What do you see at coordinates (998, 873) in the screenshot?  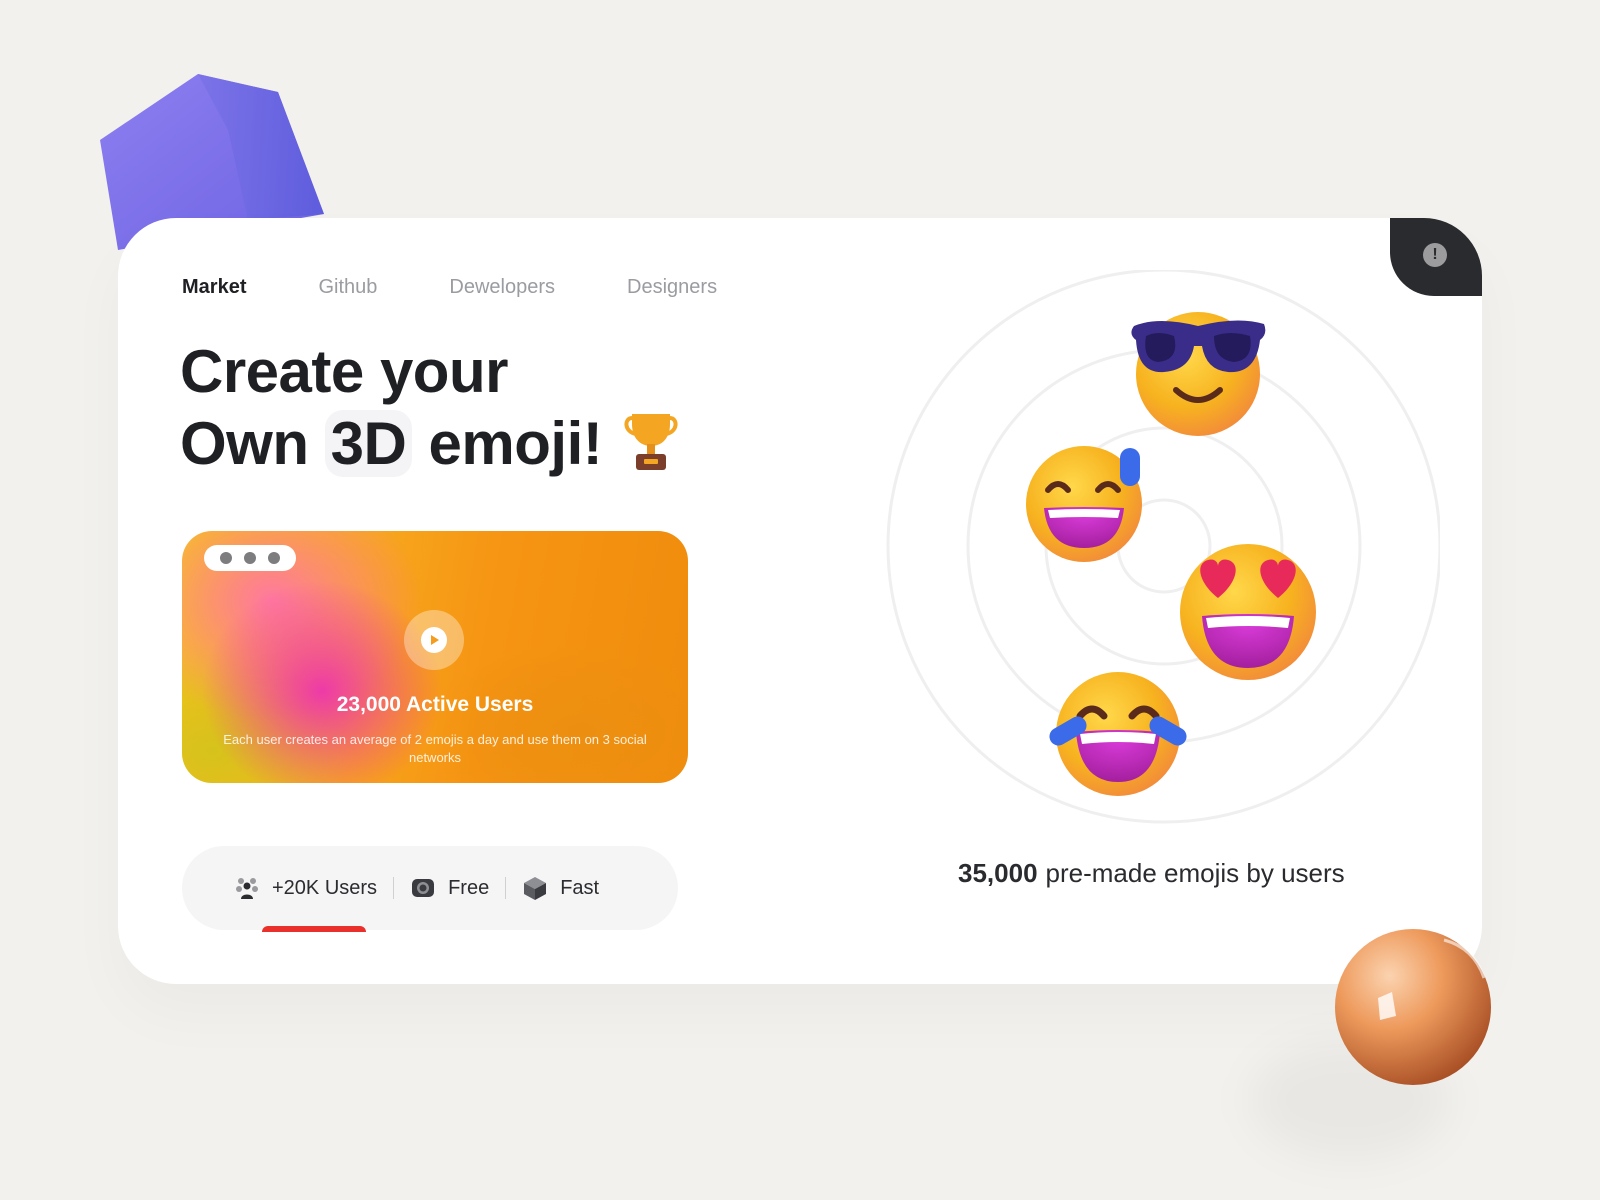 I see `premade-count: 35,000` at bounding box center [998, 873].